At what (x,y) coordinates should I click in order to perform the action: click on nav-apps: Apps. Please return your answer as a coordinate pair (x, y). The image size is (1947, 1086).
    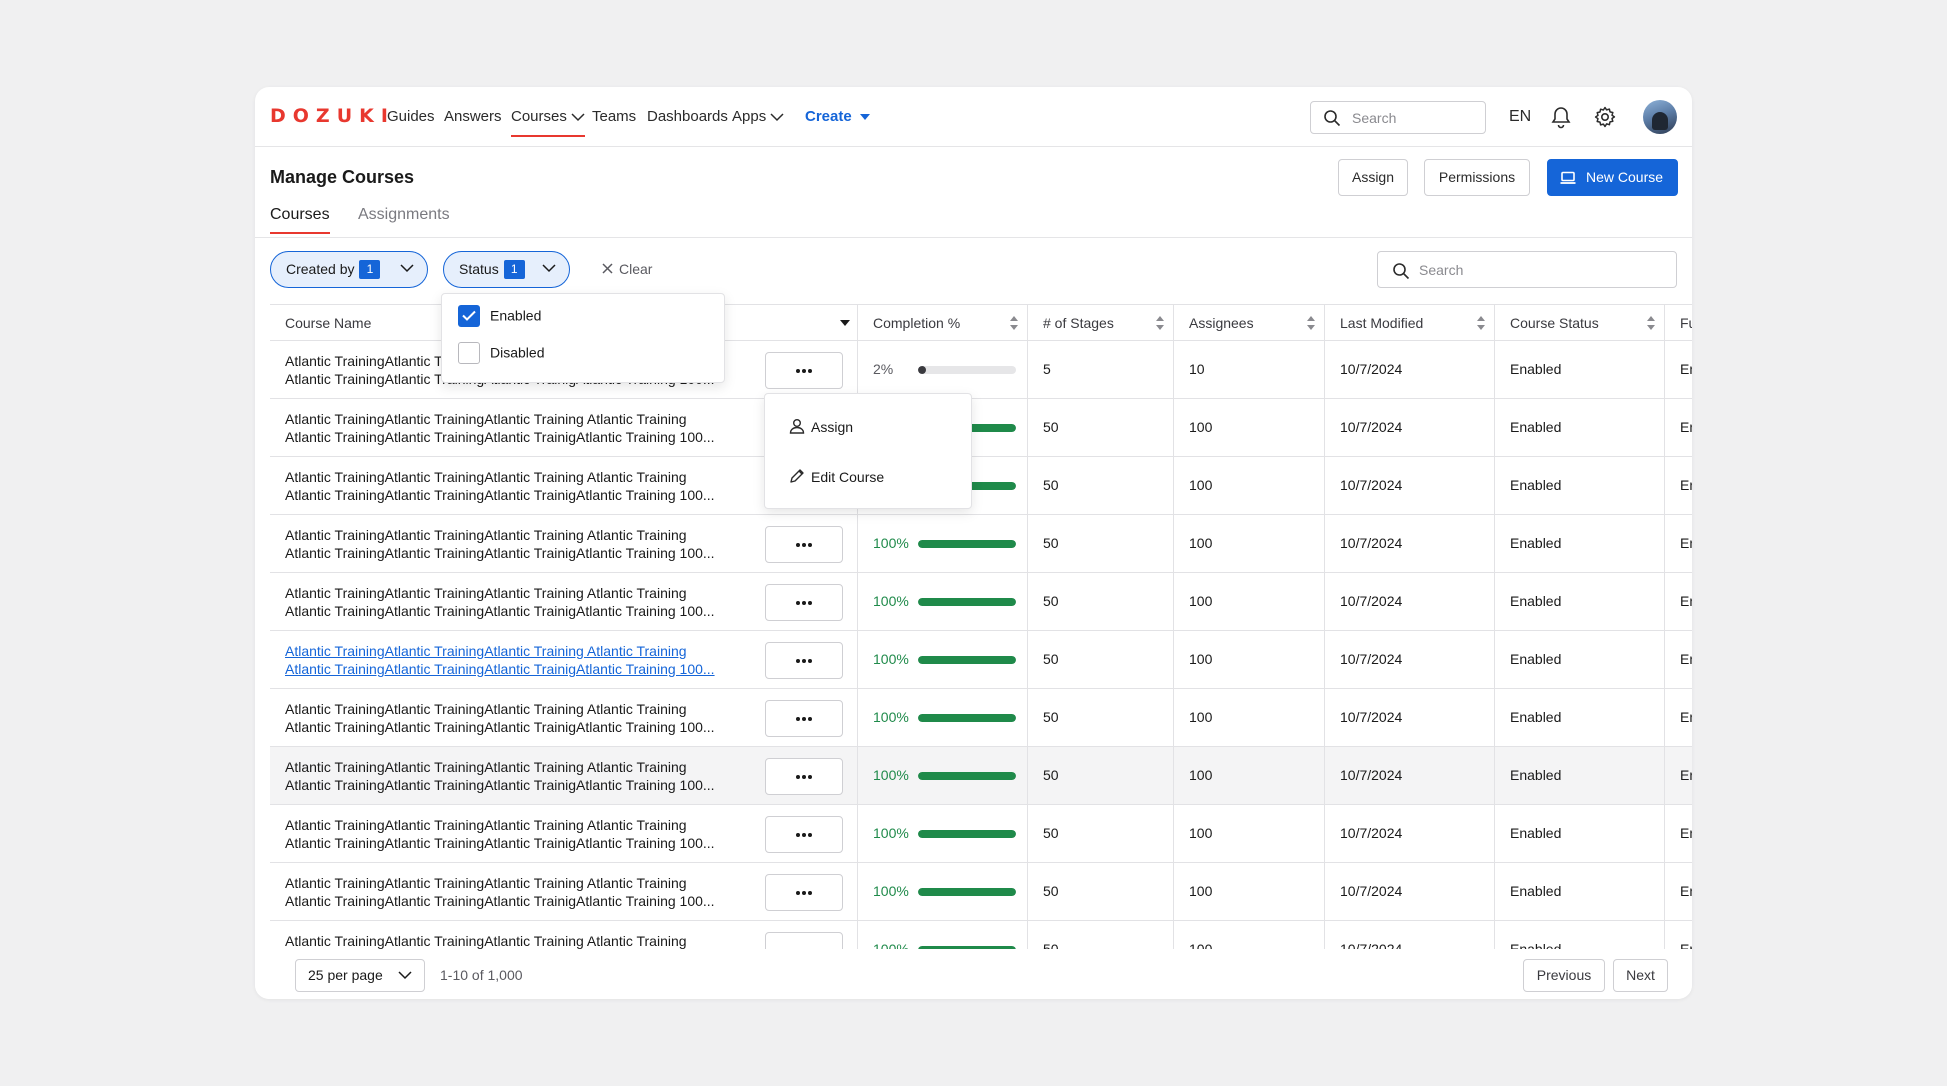
    Looking at the image, I should click on (758, 116).